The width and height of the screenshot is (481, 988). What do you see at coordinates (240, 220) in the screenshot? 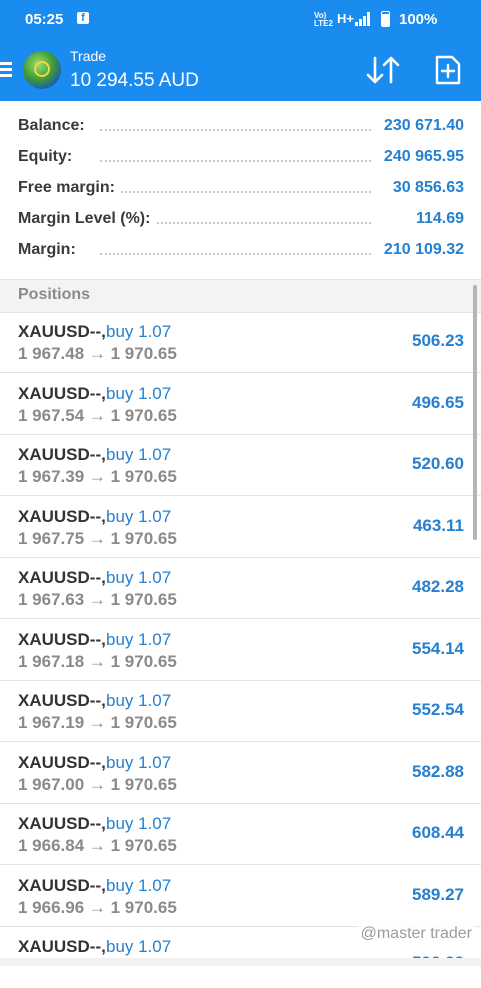
I see `summary-row-margin-level: Margin Level (%): 114.69` at bounding box center [240, 220].